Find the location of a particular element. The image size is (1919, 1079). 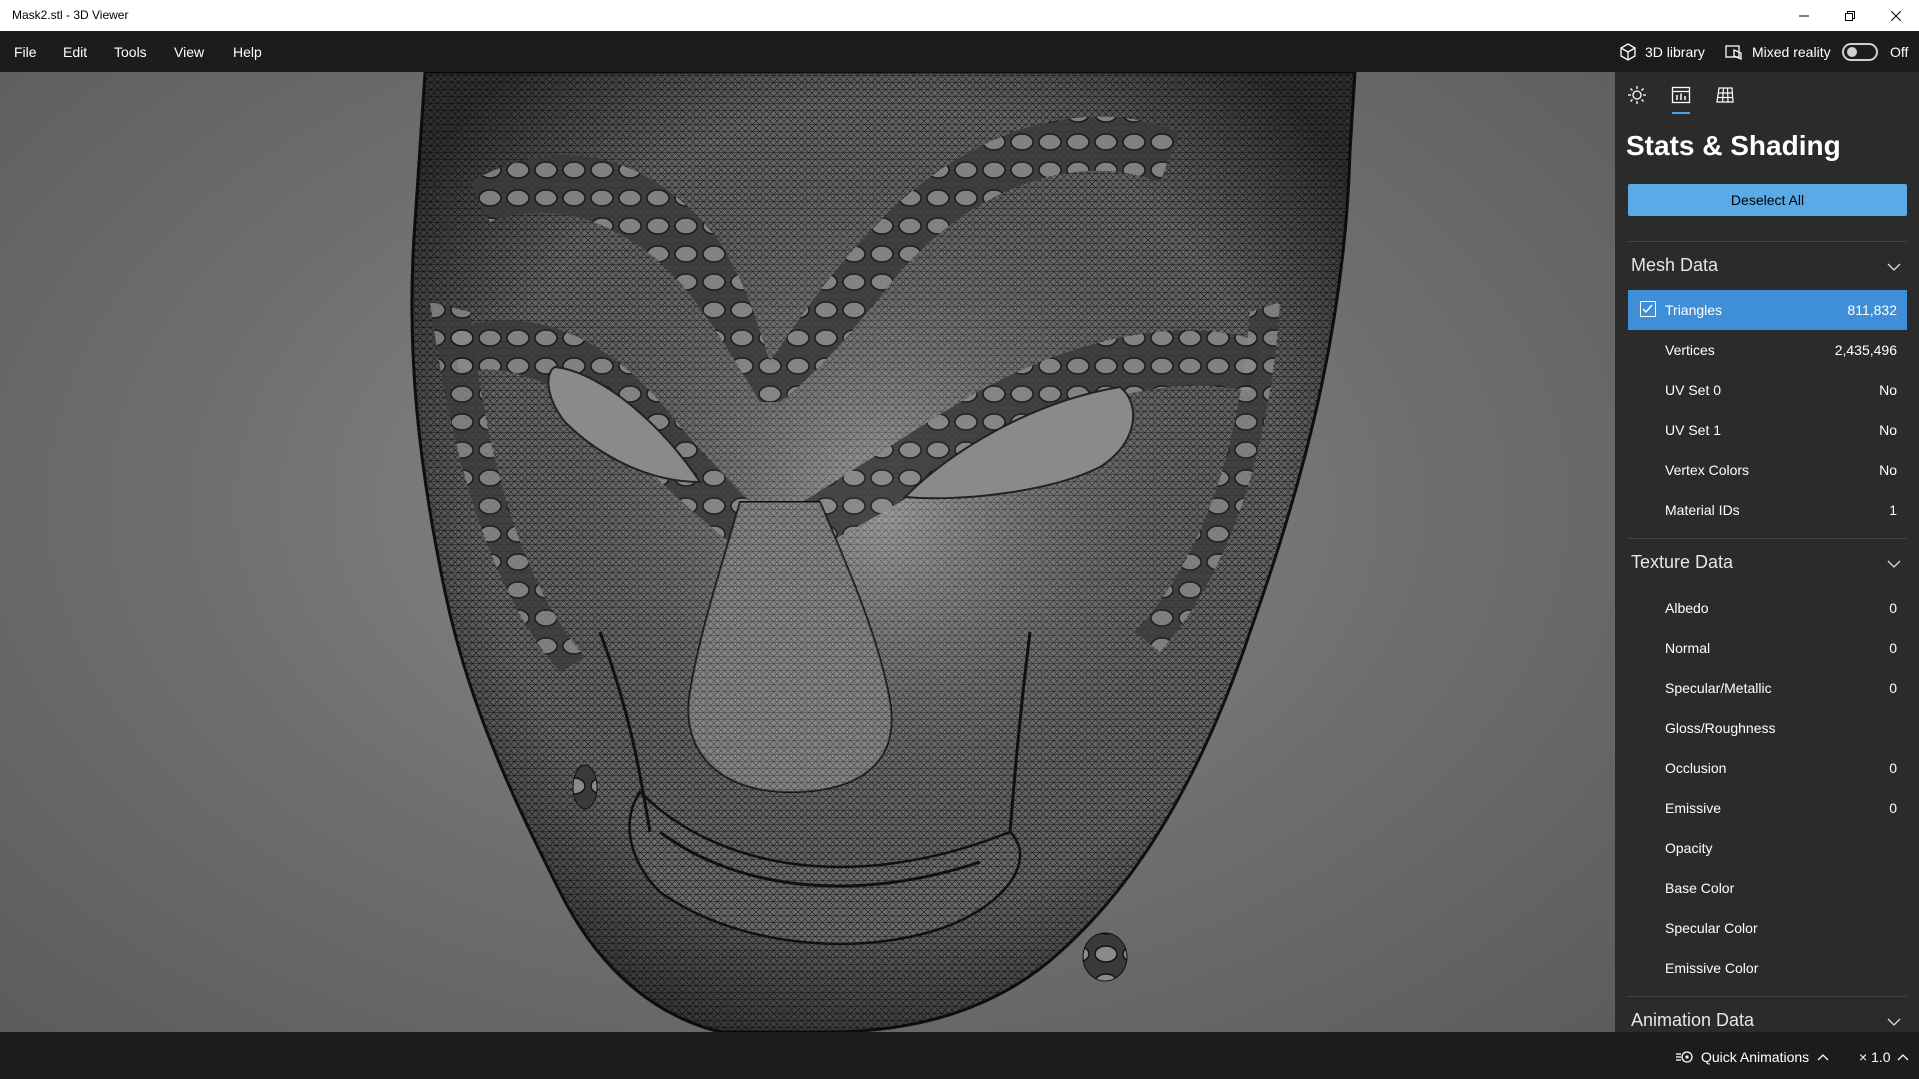

texture-row-emissive: Emissive 0 is located at coordinates (1767, 808).